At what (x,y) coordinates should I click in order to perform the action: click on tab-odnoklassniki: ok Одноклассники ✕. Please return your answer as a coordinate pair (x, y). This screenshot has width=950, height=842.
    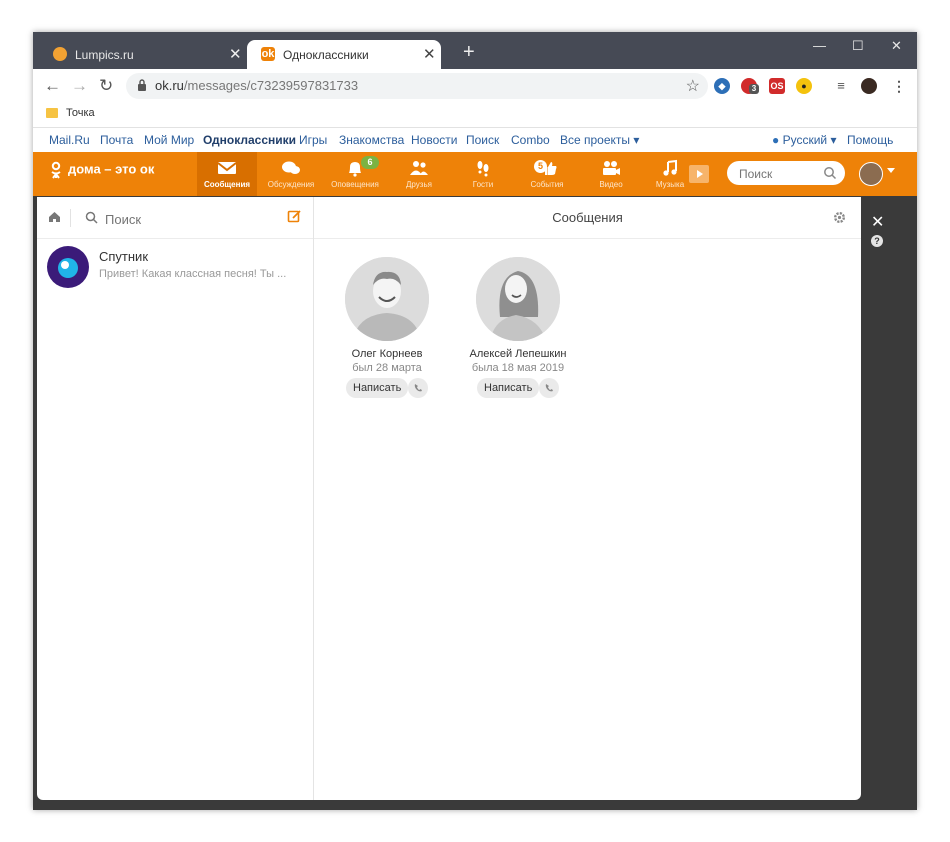
    Looking at the image, I should click on (344, 54).